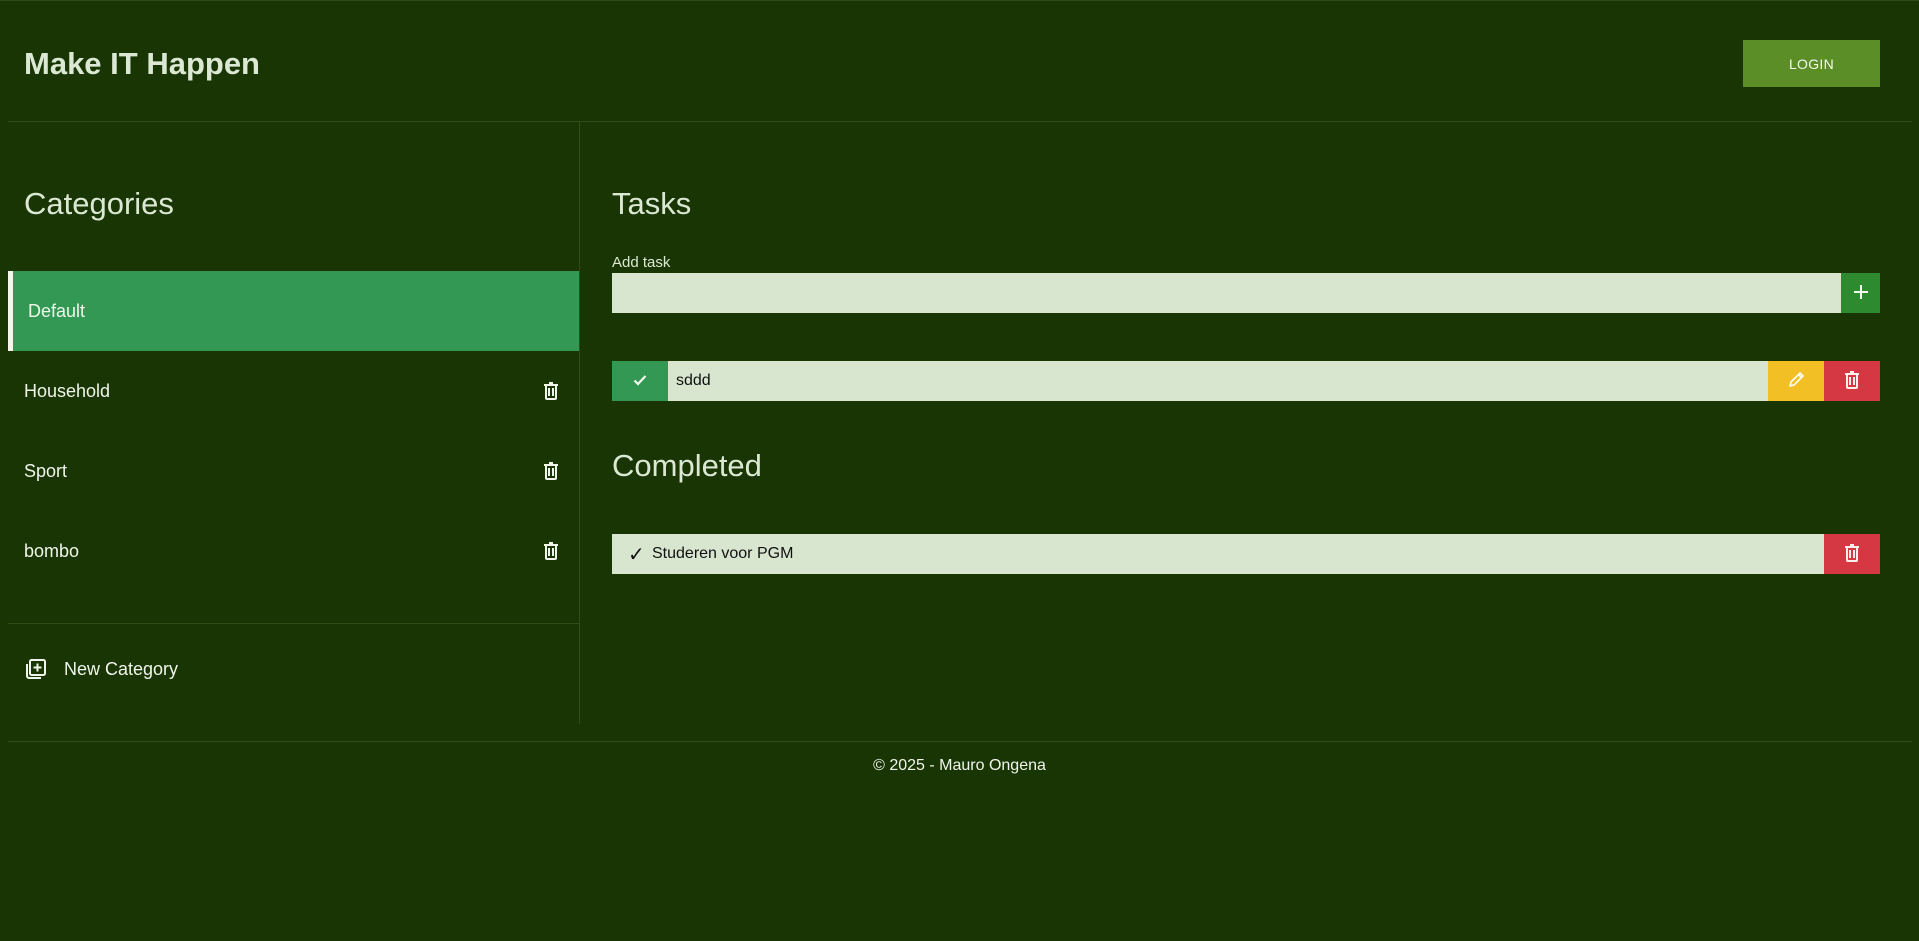 This screenshot has height=941, width=1919. I want to click on completed-task-text: Studeren voor PGM, so click(723, 553).